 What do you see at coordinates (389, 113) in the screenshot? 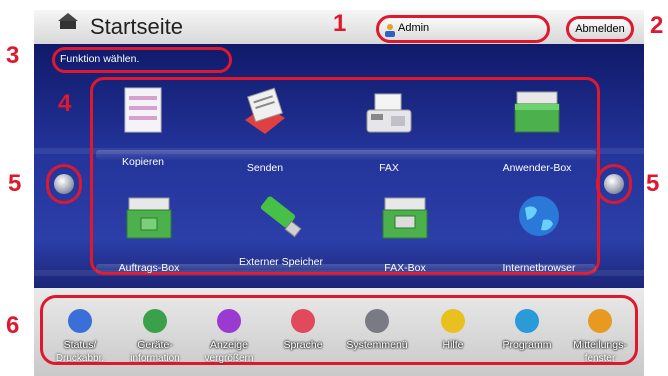
I see `fax-icon` at bounding box center [389, 113].